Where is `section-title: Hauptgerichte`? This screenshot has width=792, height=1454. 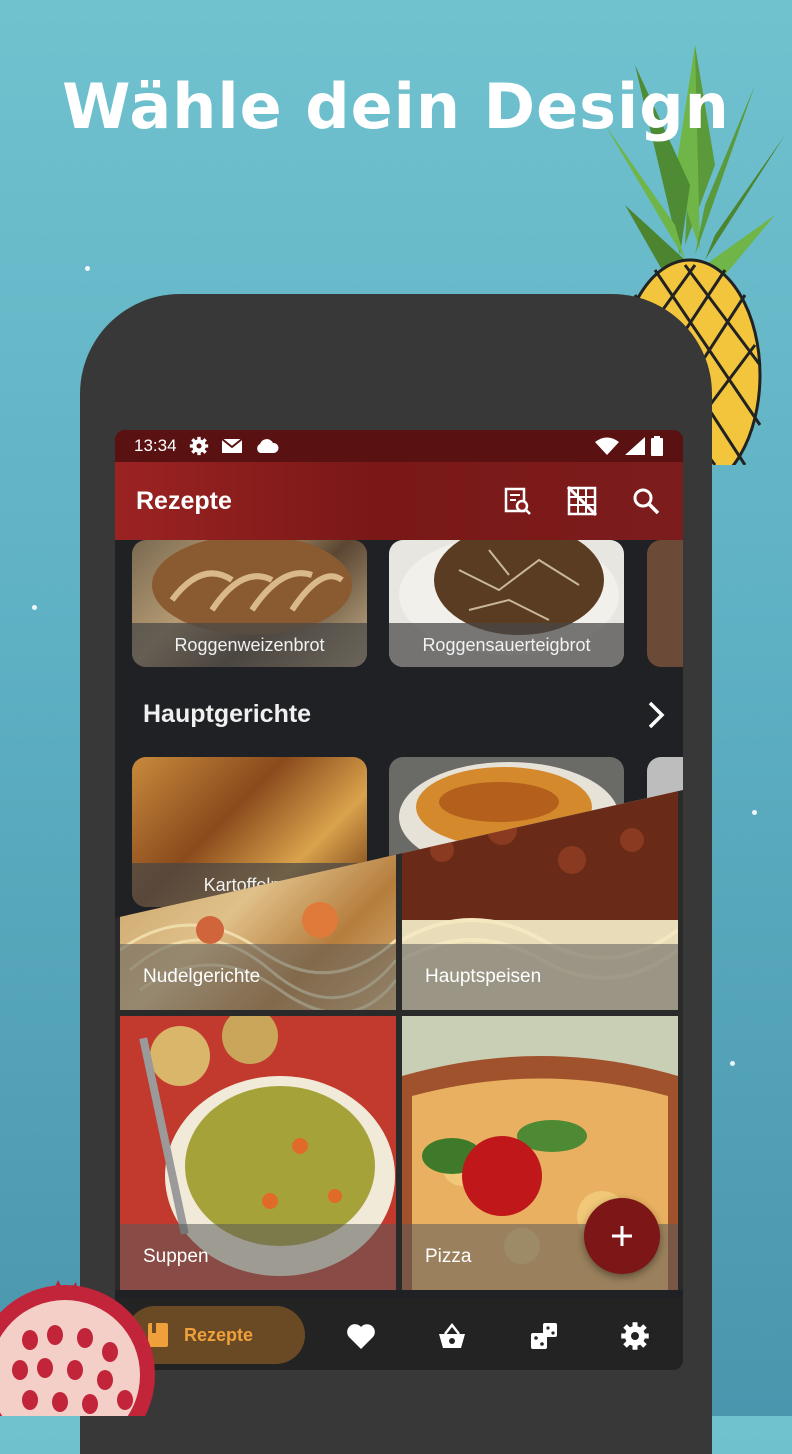
section-title: Hauptgerichte is located at coordinates (227, 714).